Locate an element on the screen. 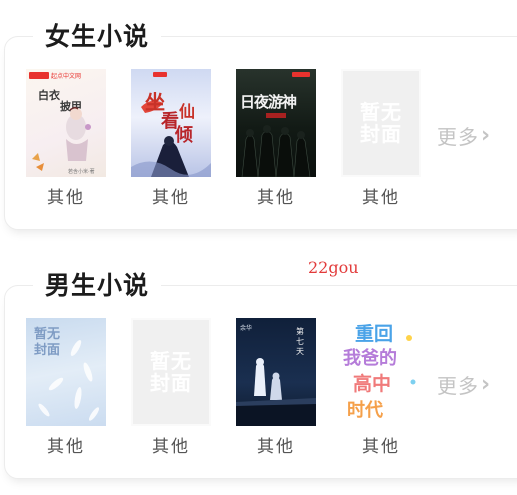  svg-text: 余华 is located at coordinates (246, 328).